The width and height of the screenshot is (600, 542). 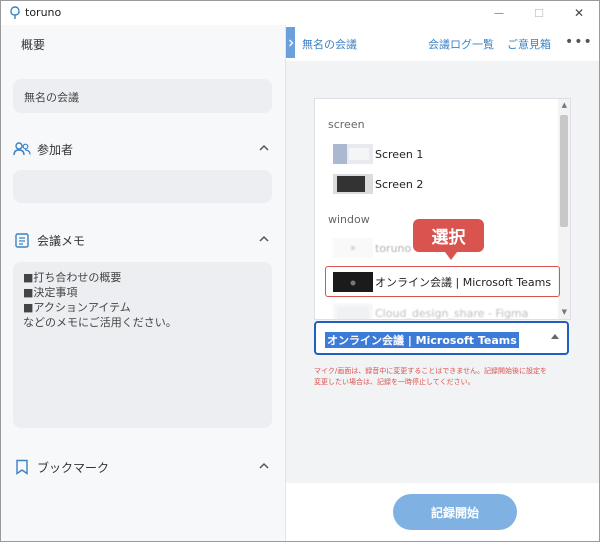 I want to click on minimize-button: —, so click(x=499, y=13).